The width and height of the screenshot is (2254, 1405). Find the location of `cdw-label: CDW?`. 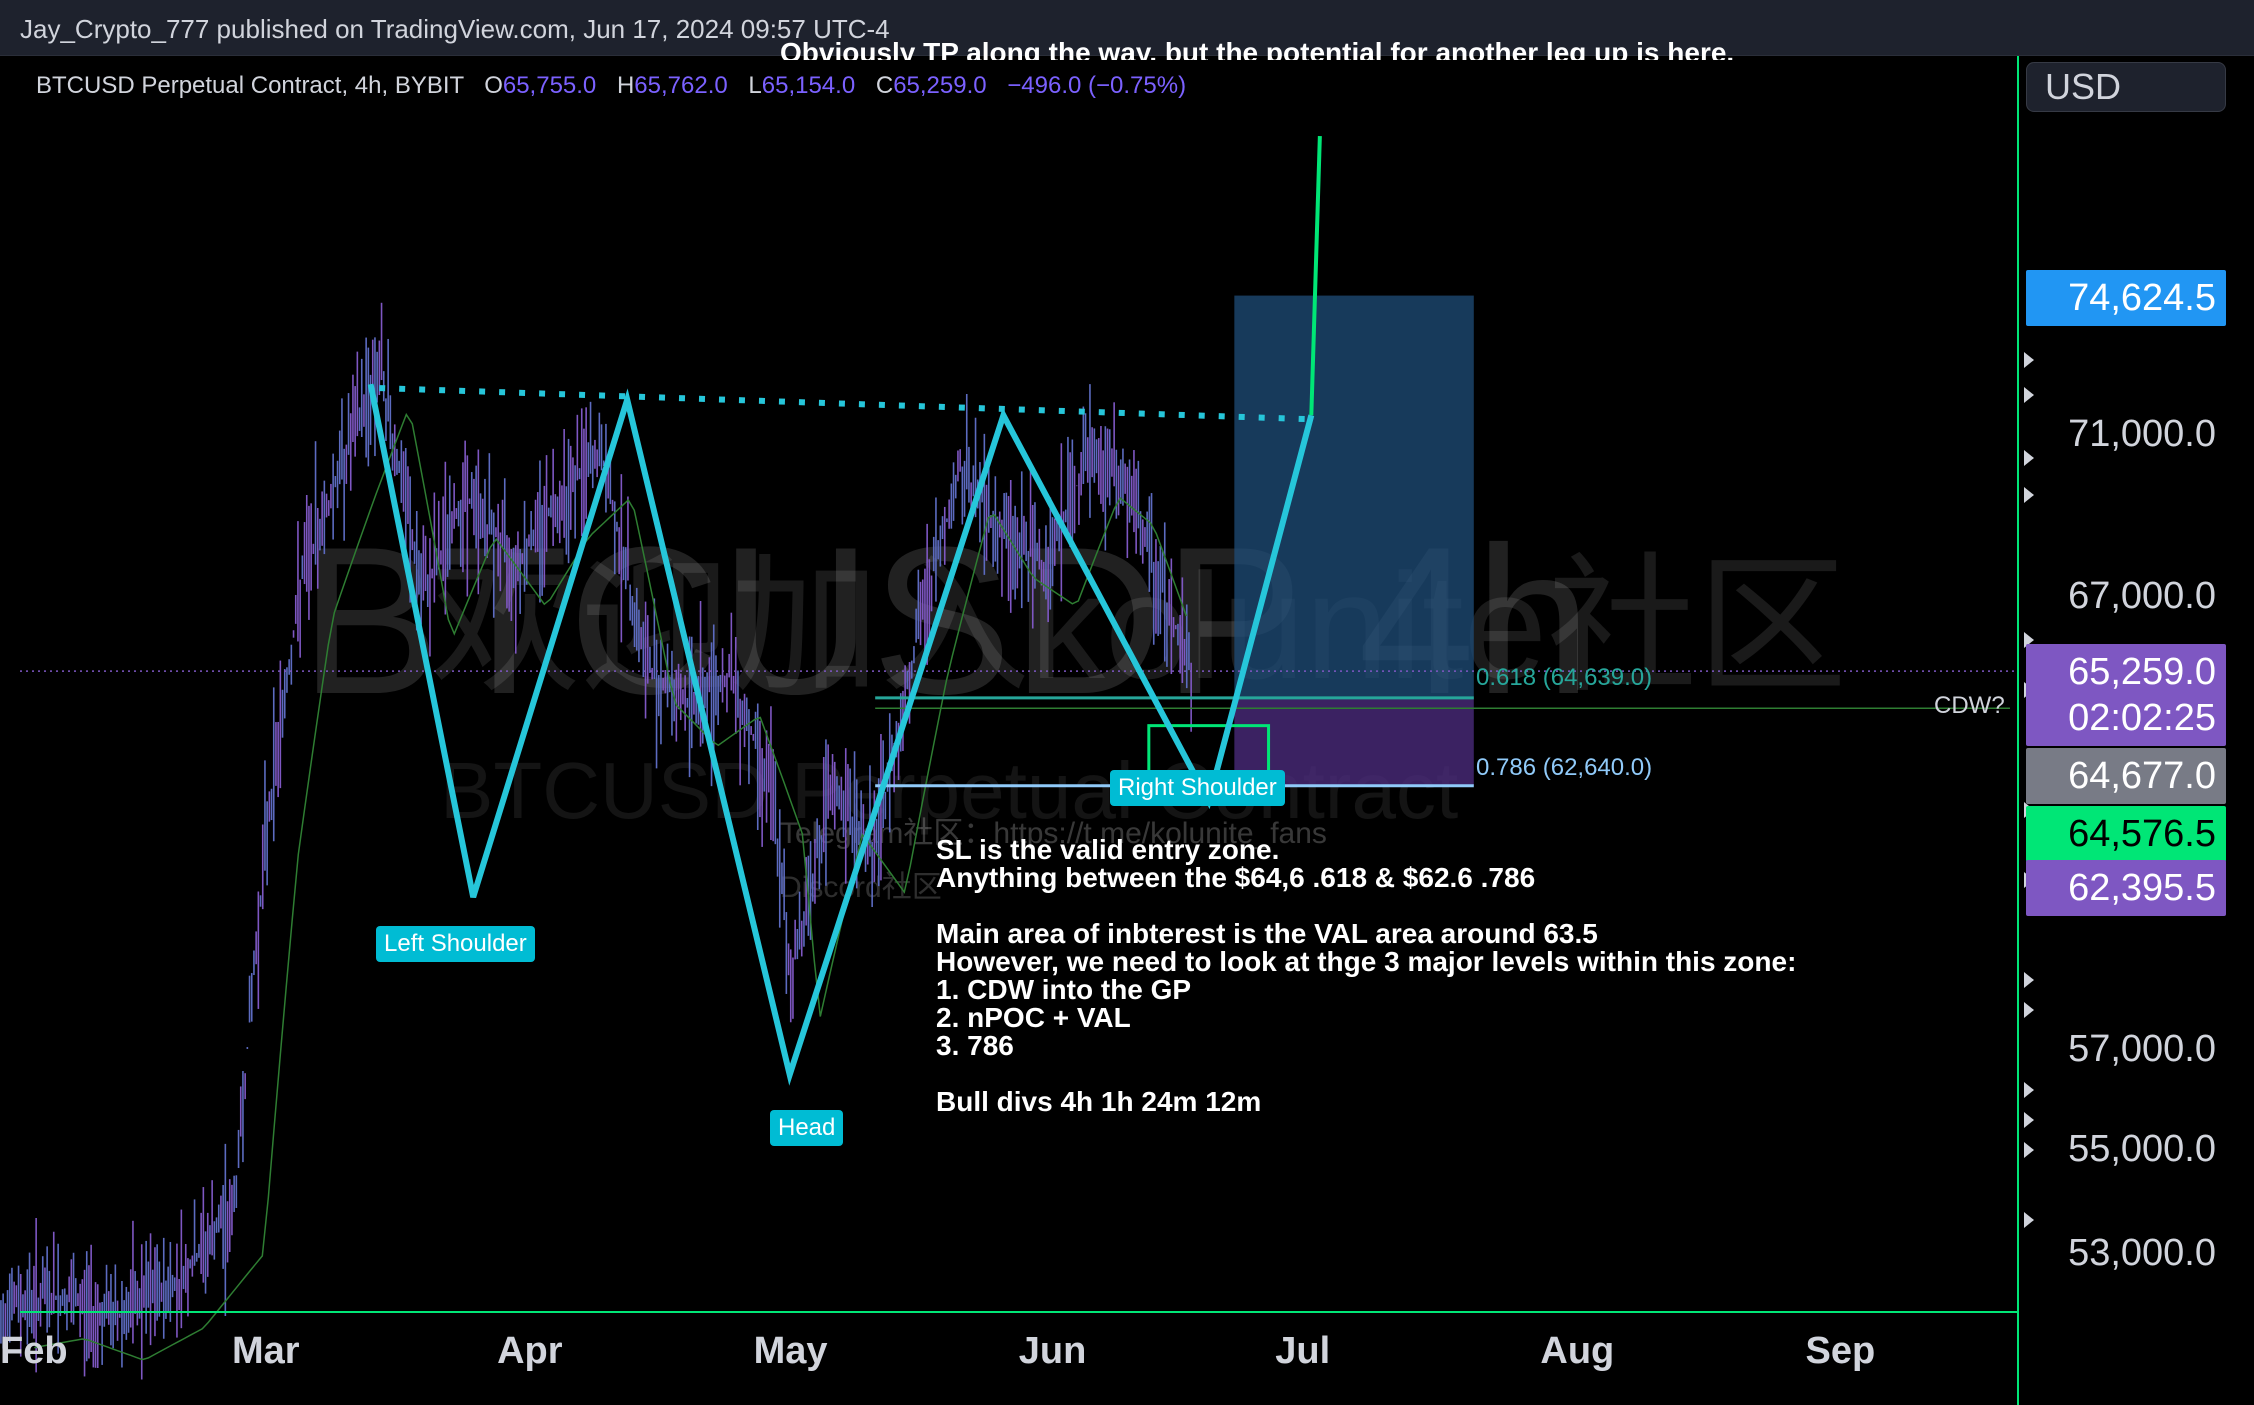

cdw-label: CDW? is located at coordinates (1969, 705).